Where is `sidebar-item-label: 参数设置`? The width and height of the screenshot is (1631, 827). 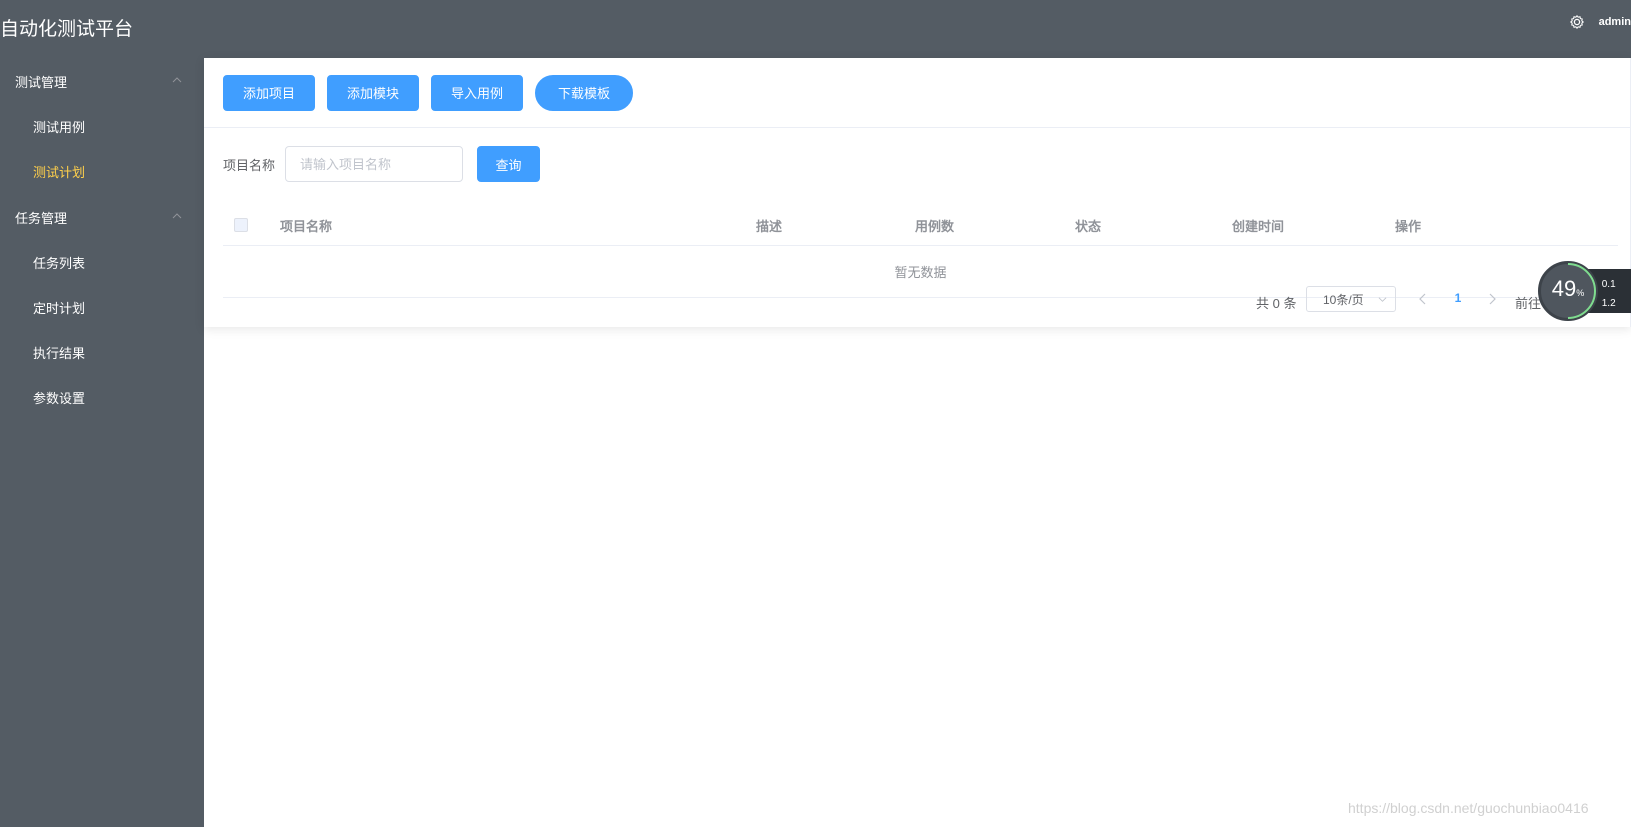
sidebar-item-label: 参数设置 is located at coordinates (59, 398).